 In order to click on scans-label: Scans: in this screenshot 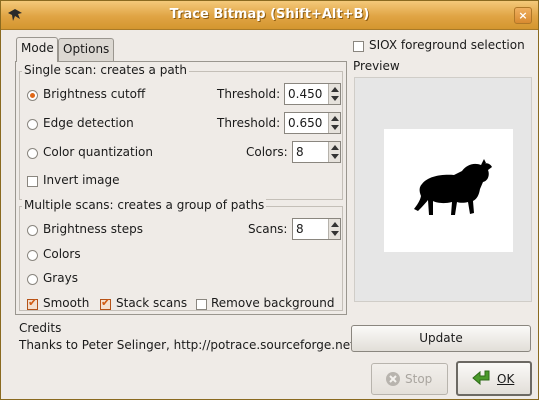, I will do `click(268, 229)`.